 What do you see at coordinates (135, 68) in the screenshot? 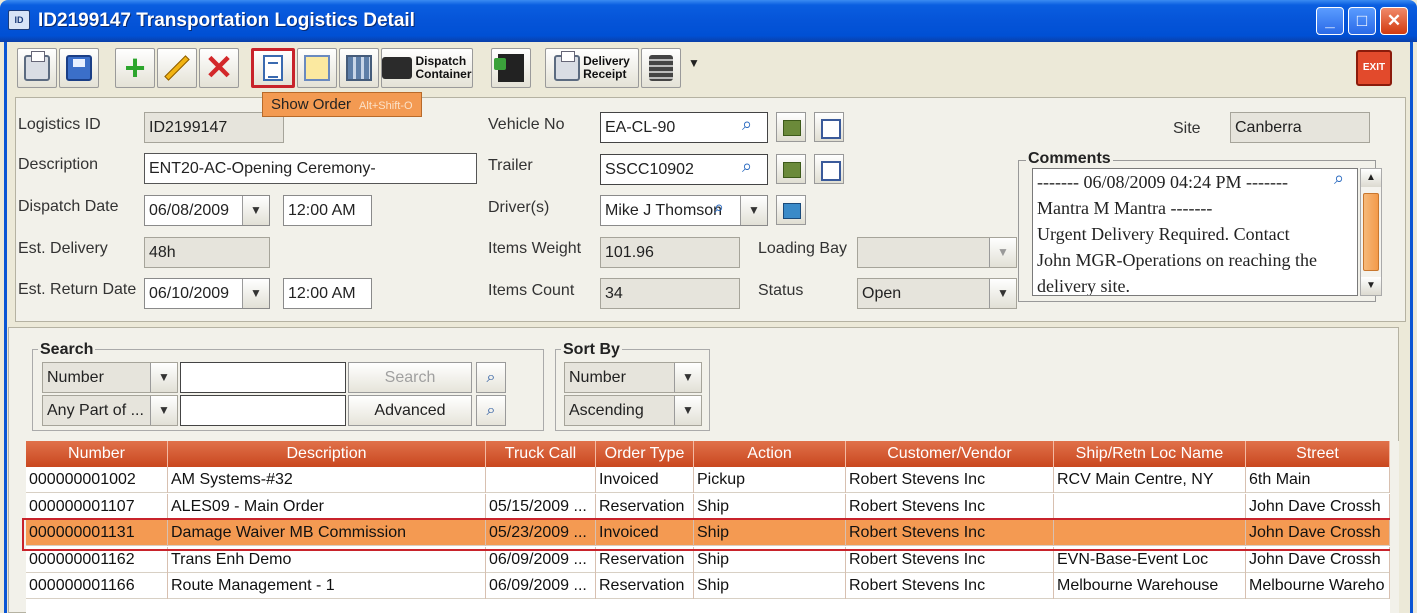
I see `add-button: +` at bounding box center [135, 68].